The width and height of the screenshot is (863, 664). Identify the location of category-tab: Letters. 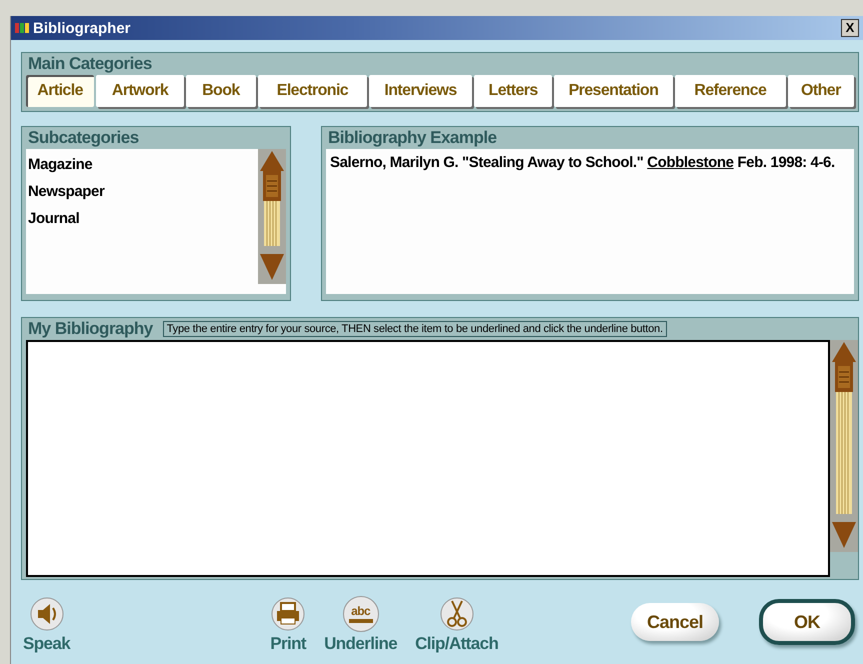
(513, 91).